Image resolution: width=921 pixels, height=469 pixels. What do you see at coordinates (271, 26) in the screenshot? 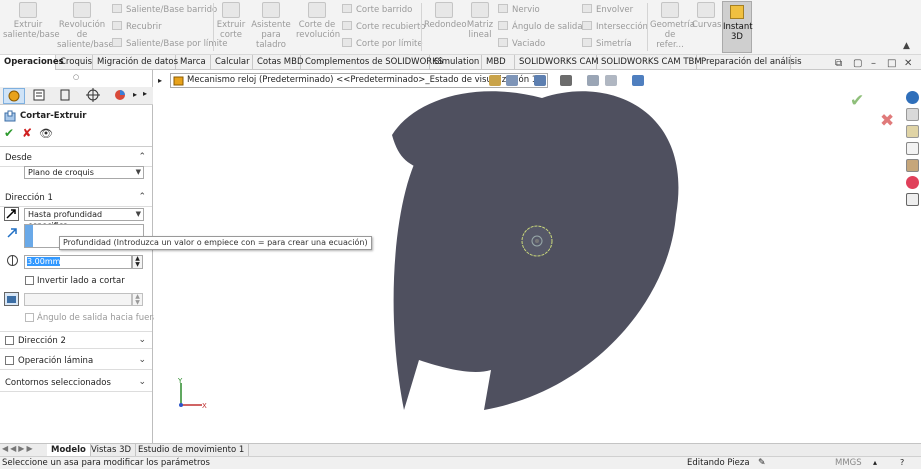
I see `hole-wizard-button: Asistente para taladro` at bounding box center [271, 26].